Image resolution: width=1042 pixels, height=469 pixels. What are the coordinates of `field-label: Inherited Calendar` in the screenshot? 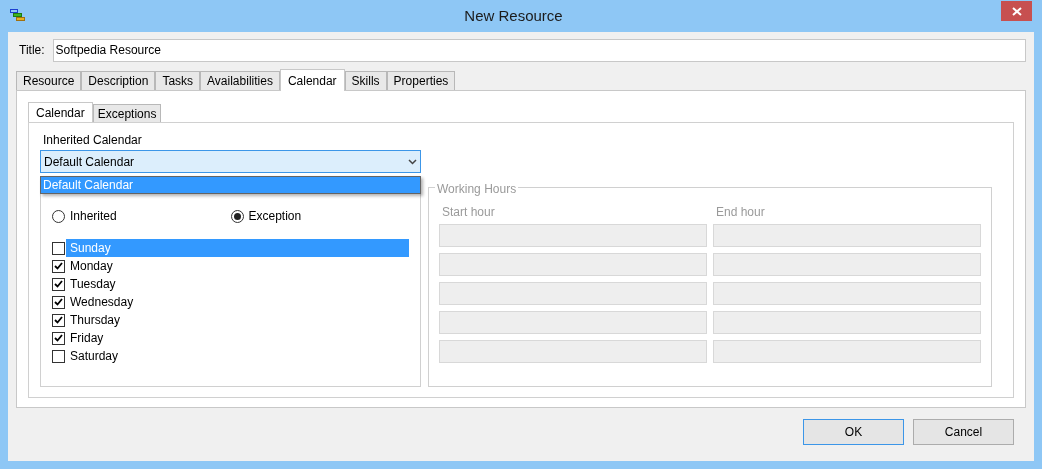 It's located at (93, 139).